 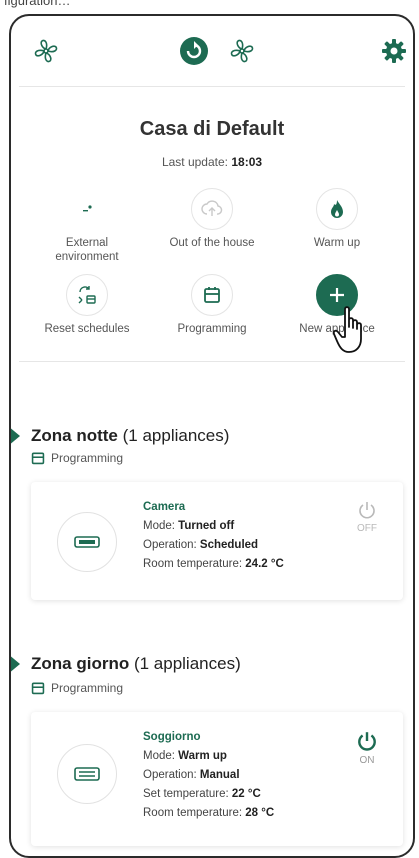 I want to click on appliance-mode: Mode: Turned off, so click(x=189, y=526).